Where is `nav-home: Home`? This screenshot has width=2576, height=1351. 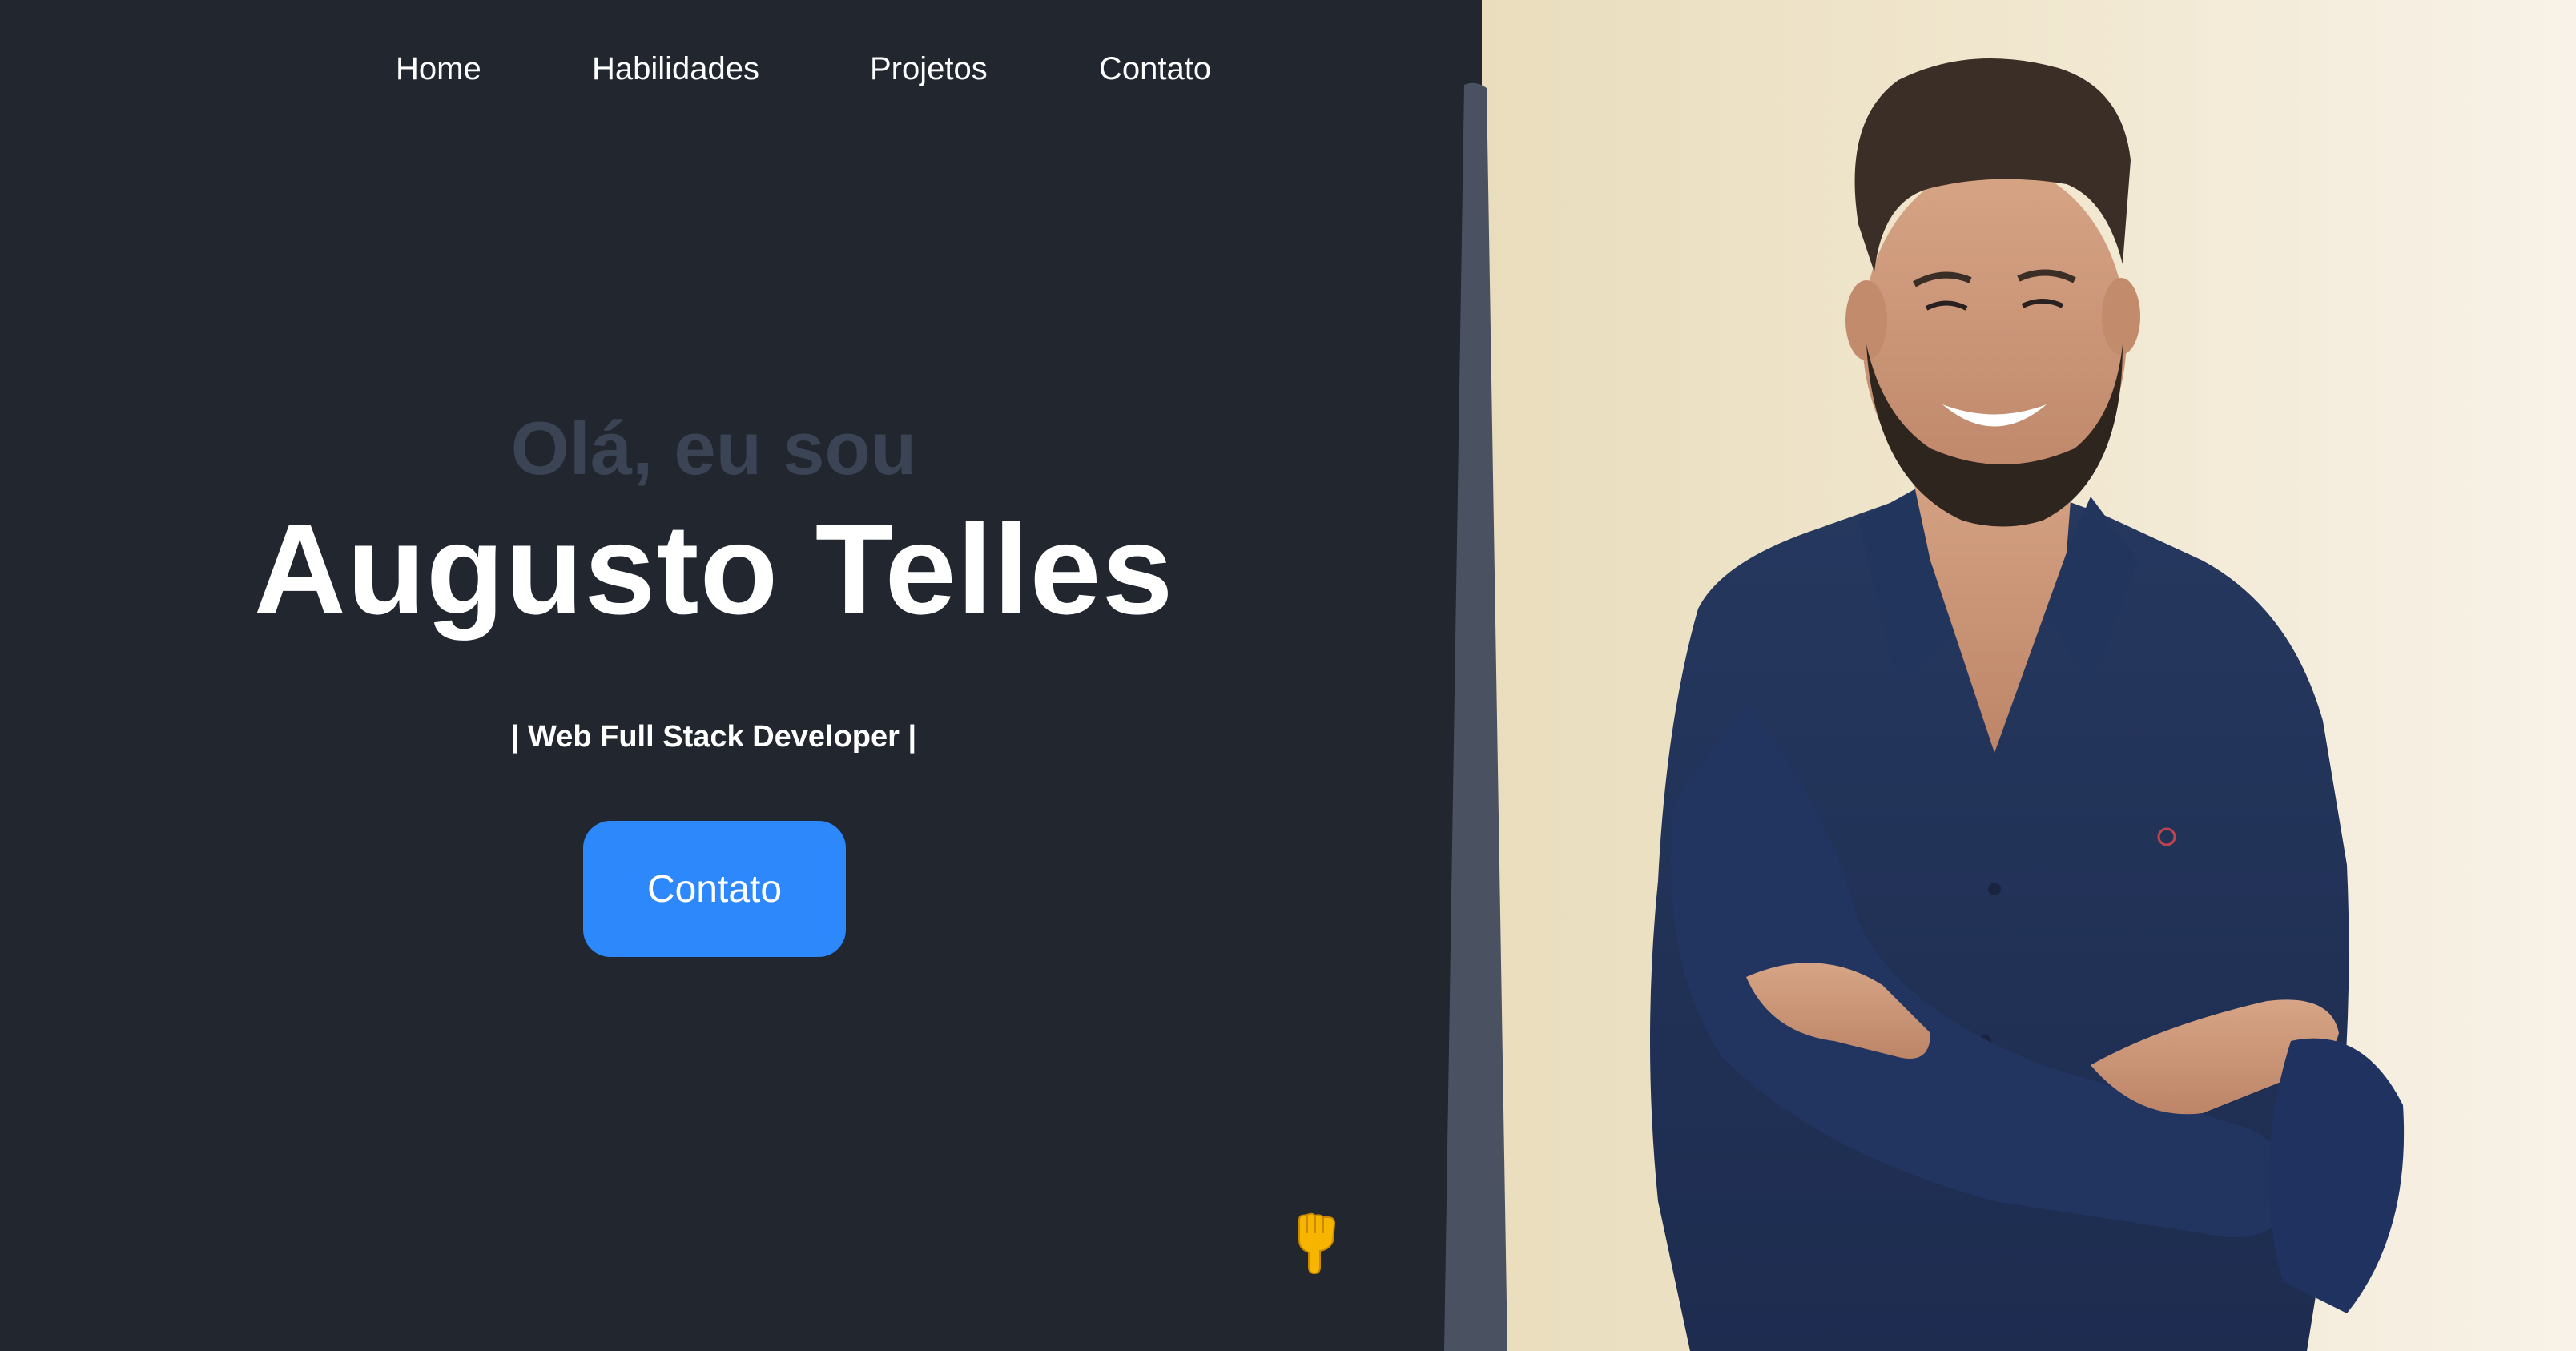
nav-home: Home is located at coordinates (439, 68).